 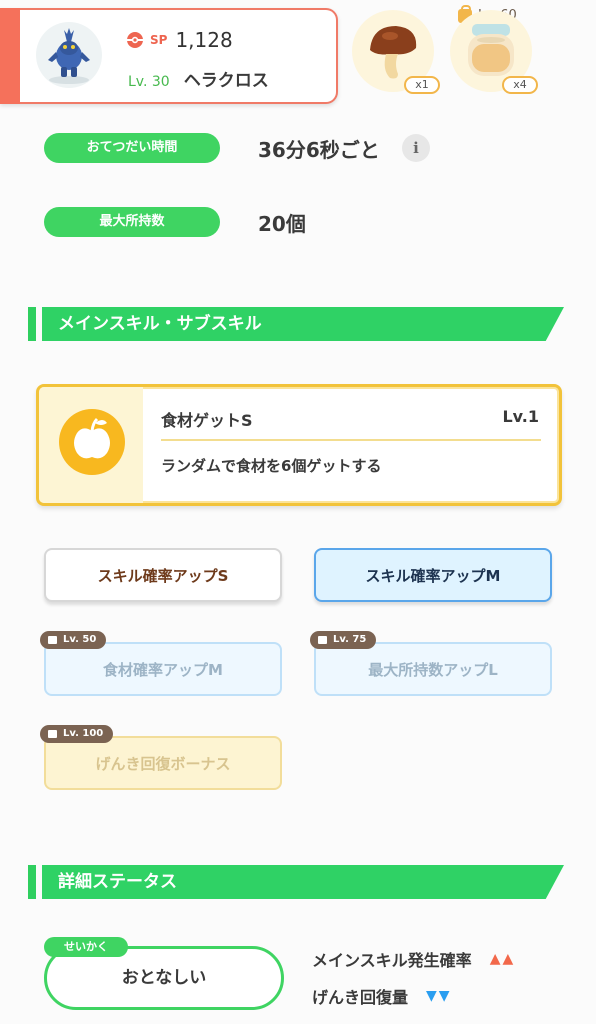 I want to click on sub-skill-lock-tag: Lv. 50, so click(x=73, y=640).